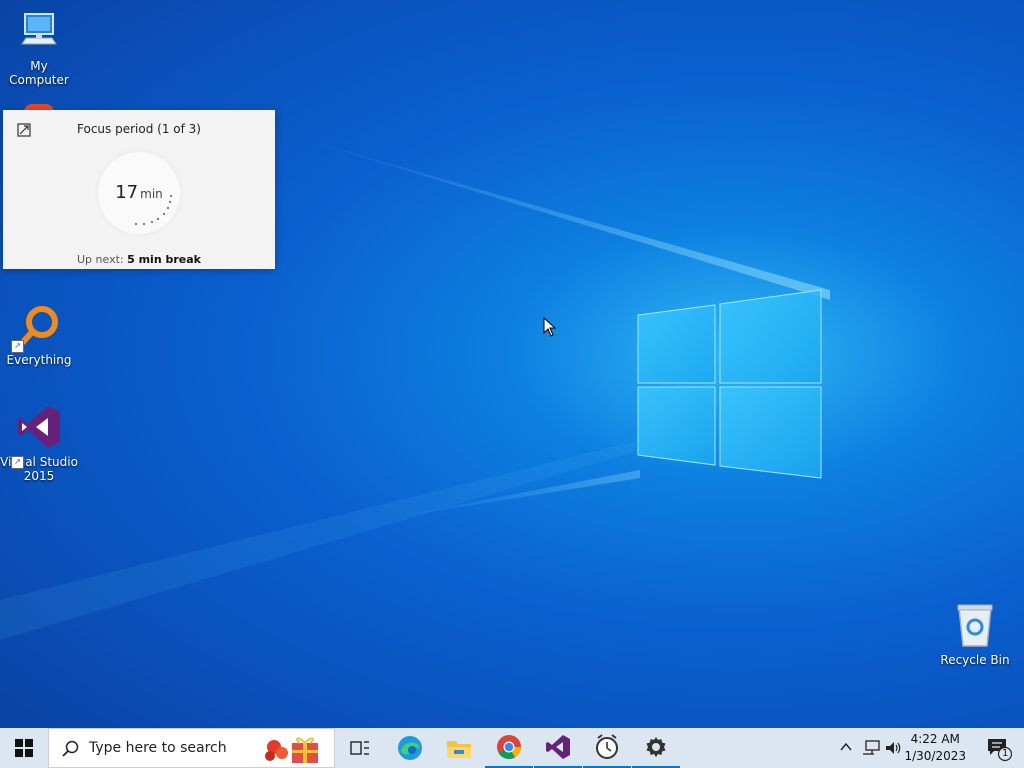  I want to click on network-icon, so click(871, 748).